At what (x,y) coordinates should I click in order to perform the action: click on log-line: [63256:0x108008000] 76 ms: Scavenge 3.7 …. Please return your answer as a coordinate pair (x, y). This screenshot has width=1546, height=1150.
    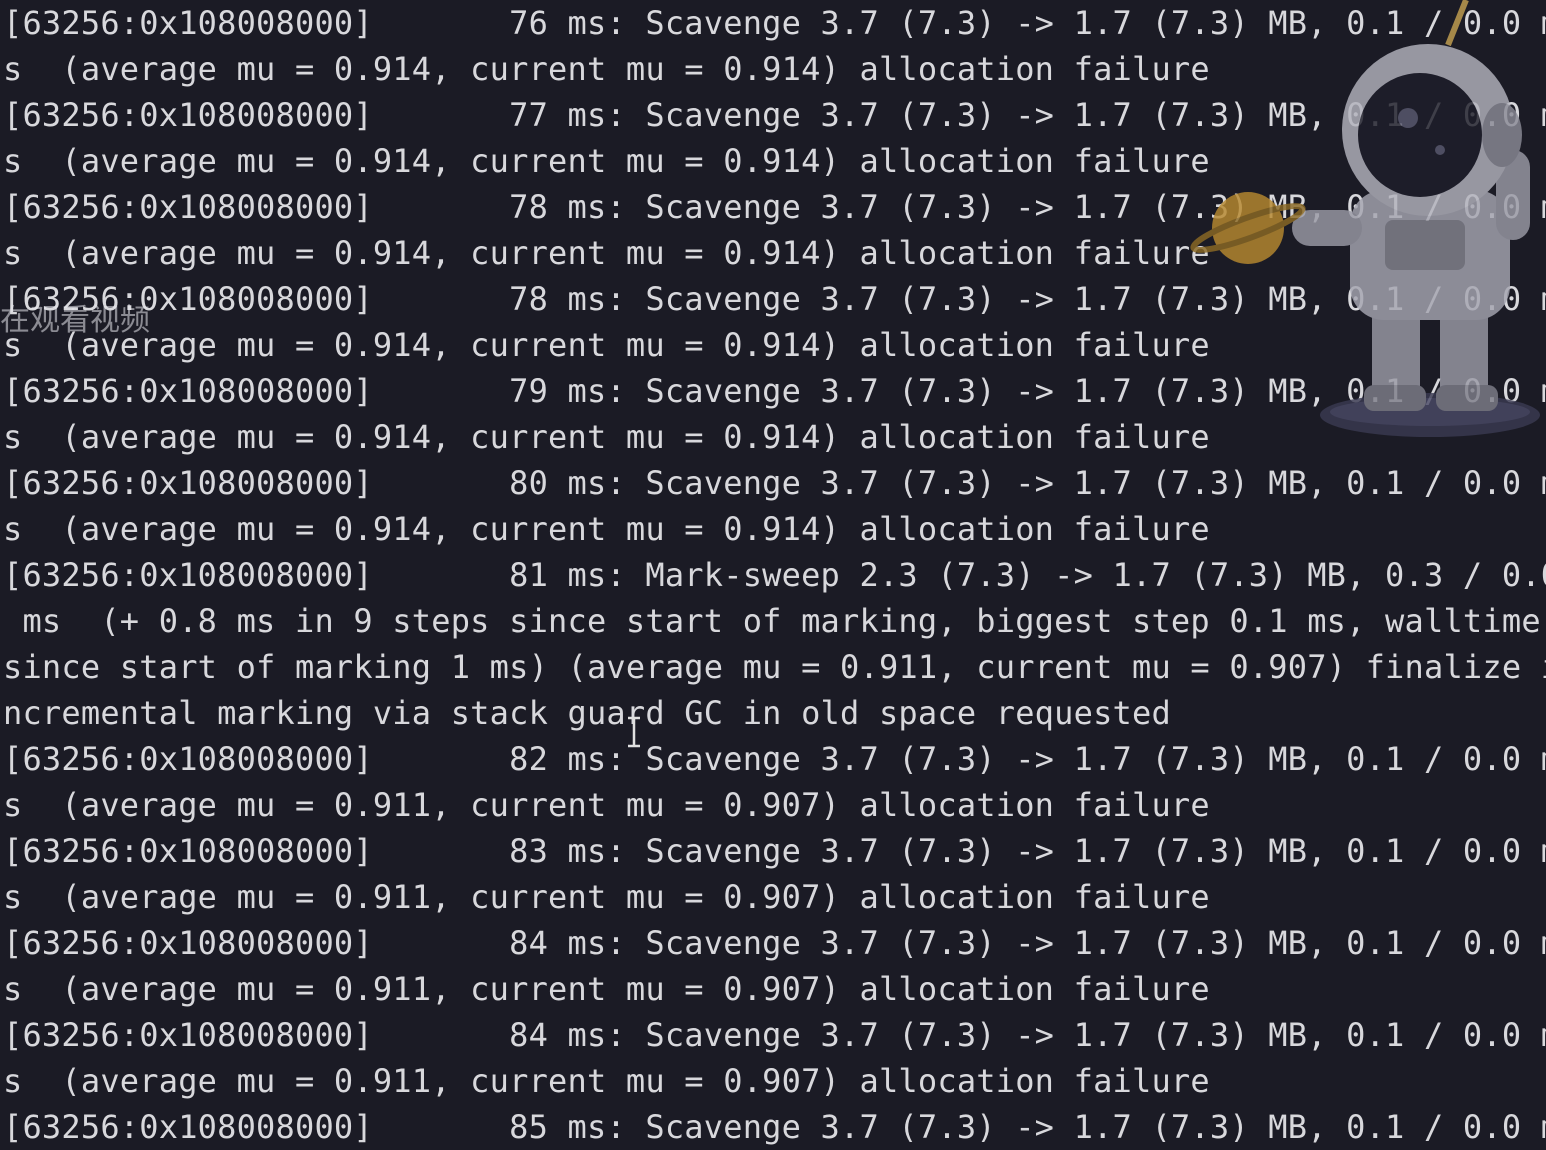
    Looking at the image, I should click on (774, 23).